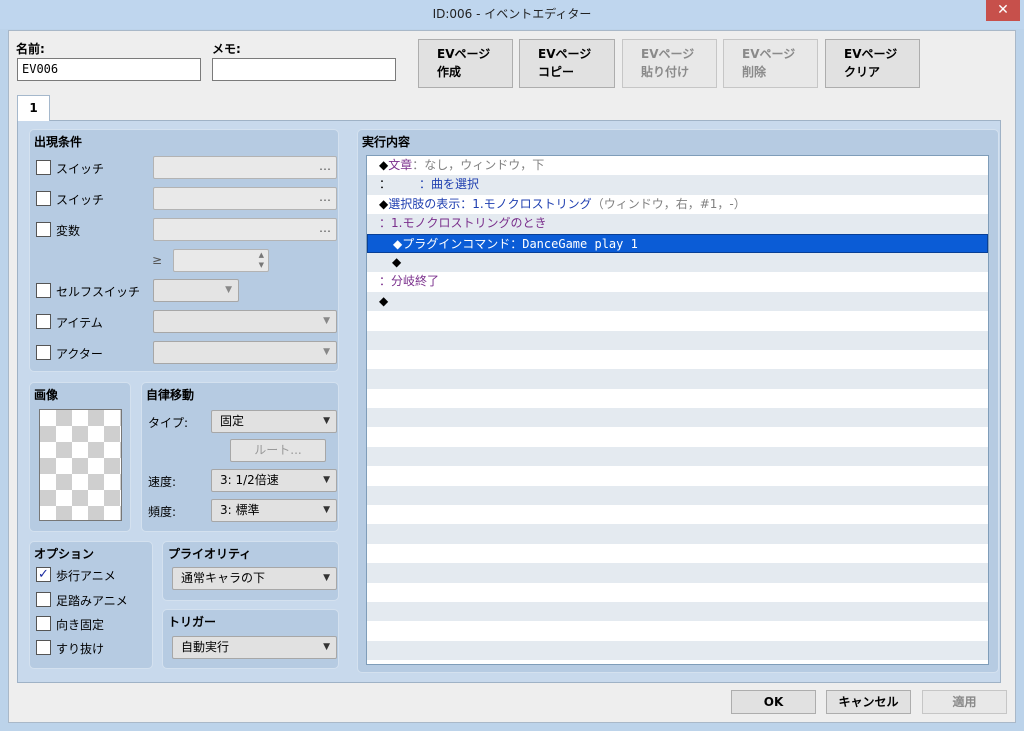 This screenshot has width=1024, height=731. What do you see at coordinates (254, 647) in the screenshot?
I see `trigger-dropdown: 自動実行 ▼` at bounding box center [254, 647].